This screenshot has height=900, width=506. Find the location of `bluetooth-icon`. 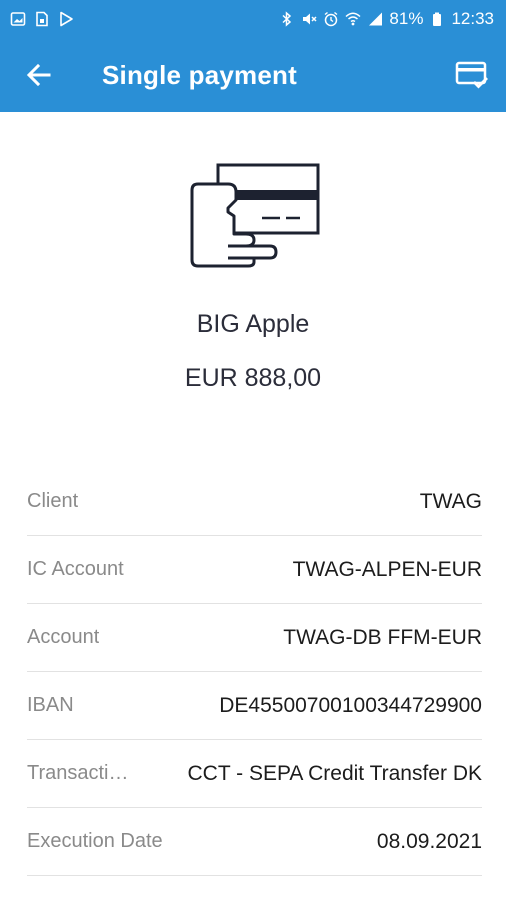

bluetooth-icon is located at coordinates (287, 19).